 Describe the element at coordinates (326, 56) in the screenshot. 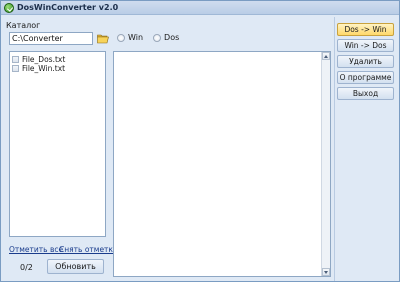

I see `scroll-up-icon` at that location.